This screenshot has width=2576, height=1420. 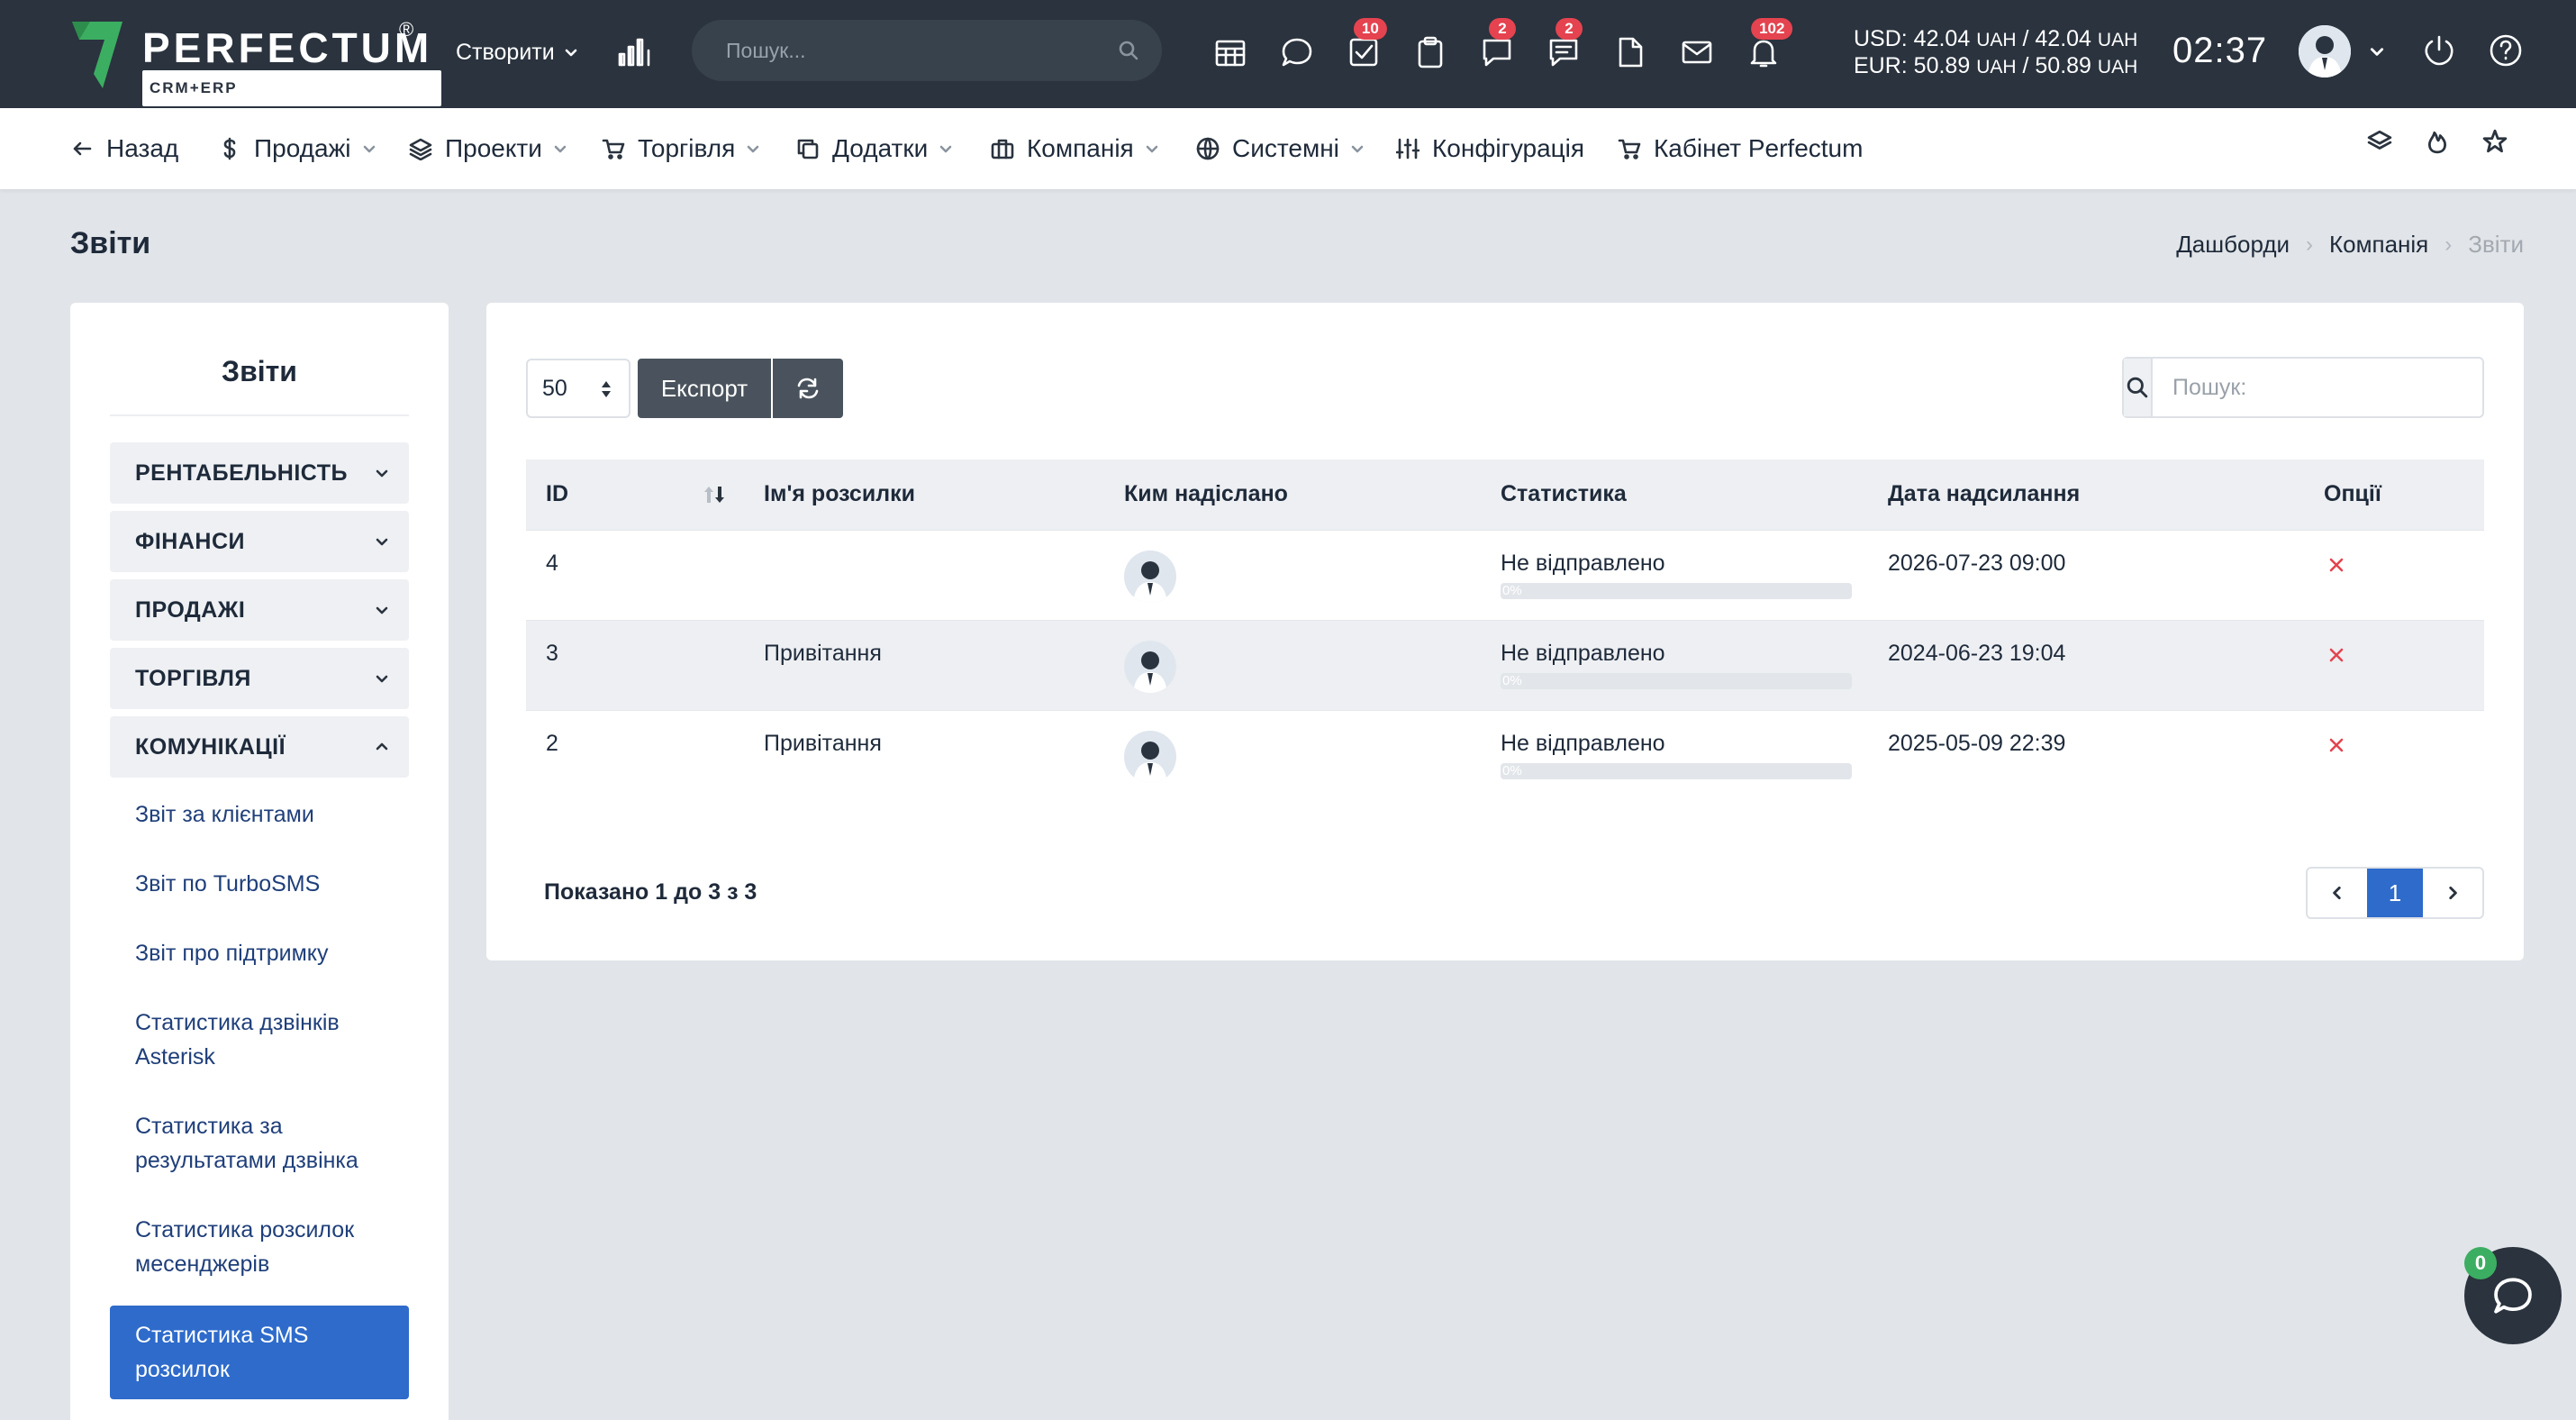 I want to click on progress-bar: 0%, so click(x=1676, y=591).